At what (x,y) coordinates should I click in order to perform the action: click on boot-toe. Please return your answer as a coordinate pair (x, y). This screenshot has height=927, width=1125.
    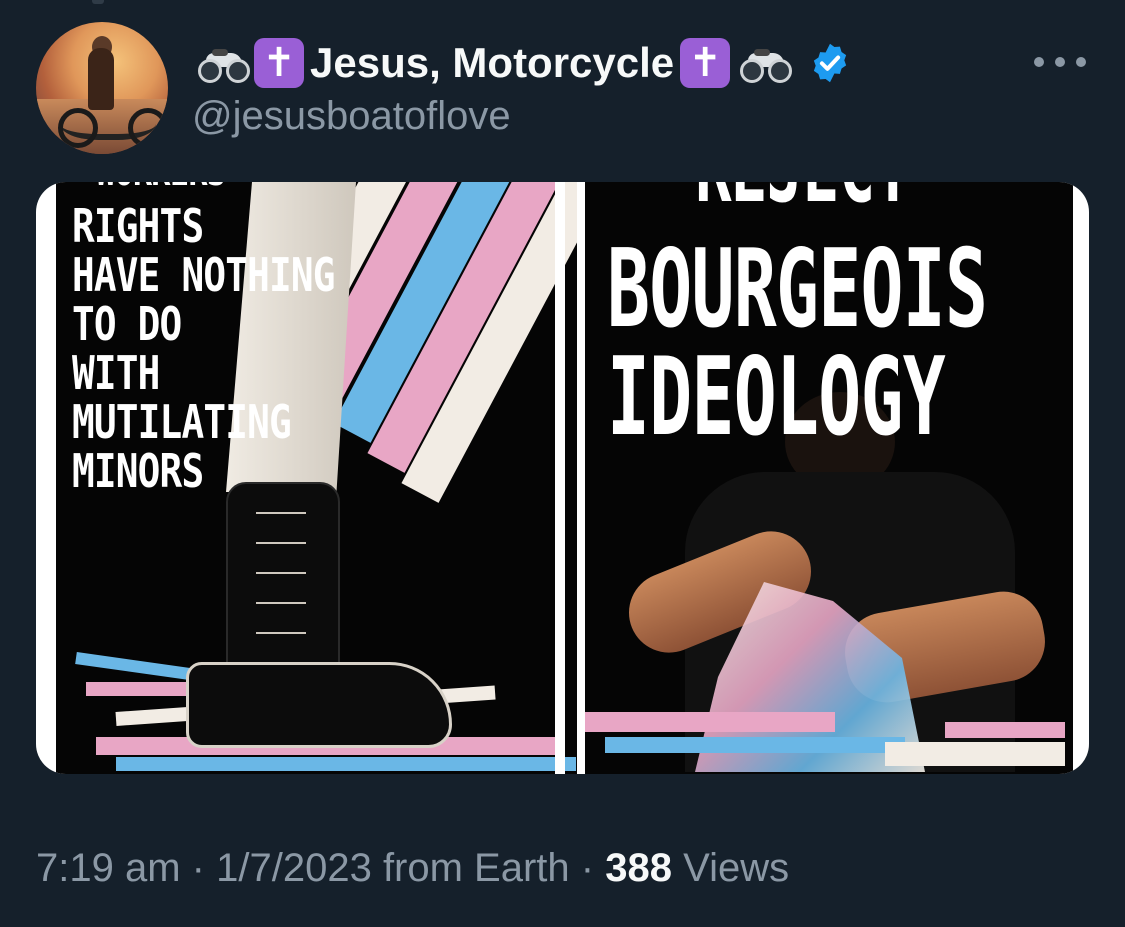
    Looking at the image, I should click on (319, 705).